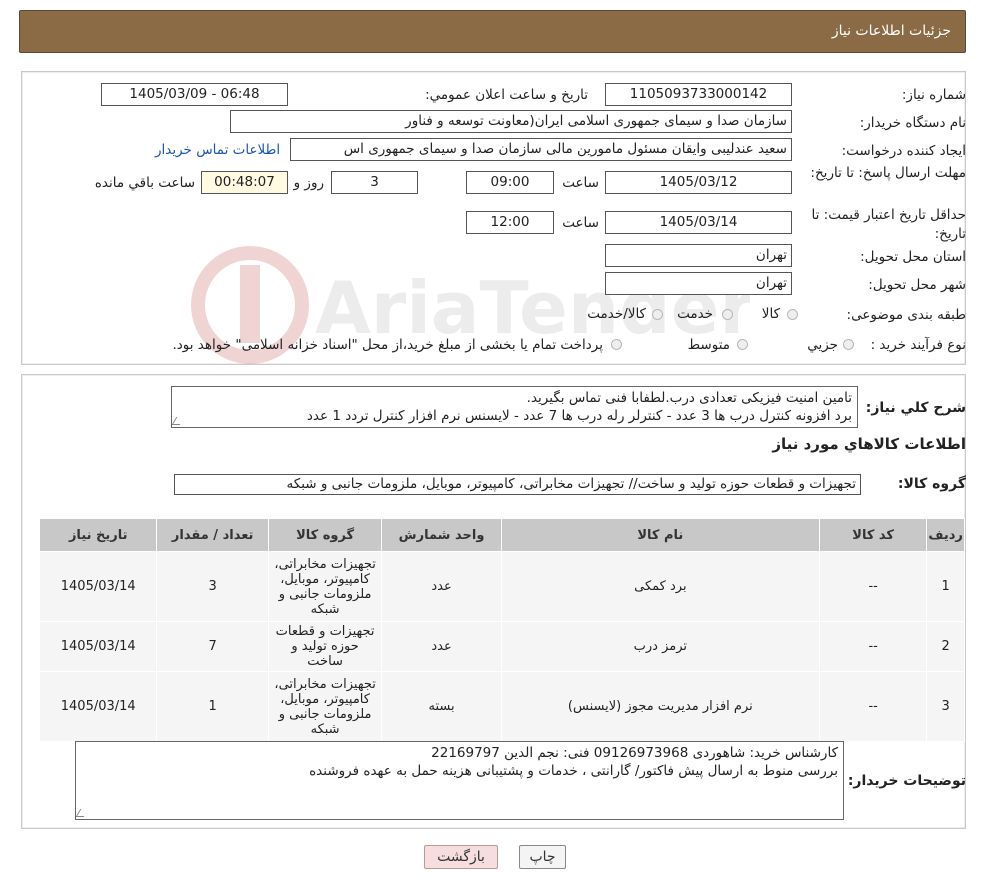 The width and height of the screenshot is (985, 889). Describe the element at coordinates (888, 173) in the screenshot. I see `reply-deadline-label: مهلت ارسال پاسخ: تا تاریخ:` at that location.